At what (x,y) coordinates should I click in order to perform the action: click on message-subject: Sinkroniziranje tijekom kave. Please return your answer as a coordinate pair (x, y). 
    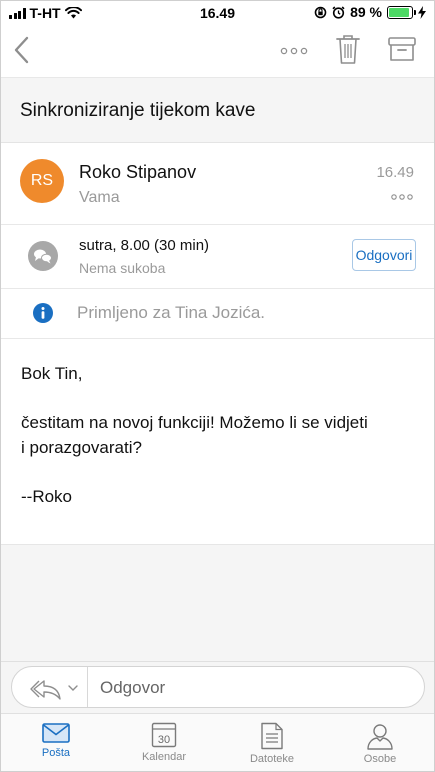
    Looking at the image, I should click on (138, 110).